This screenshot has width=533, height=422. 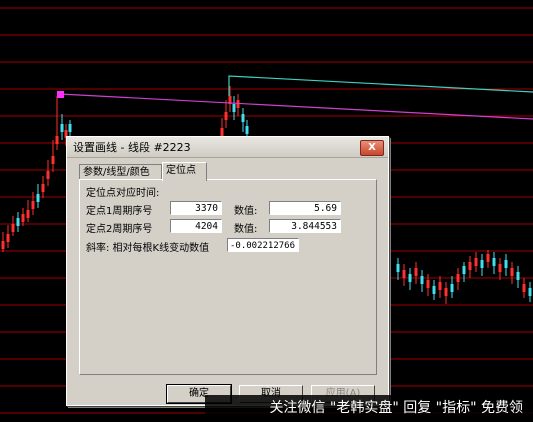 What do you see at coordinates (60, 94) in the screenshot?
I see `trend-line-handle` at bounding box center [60, 94].